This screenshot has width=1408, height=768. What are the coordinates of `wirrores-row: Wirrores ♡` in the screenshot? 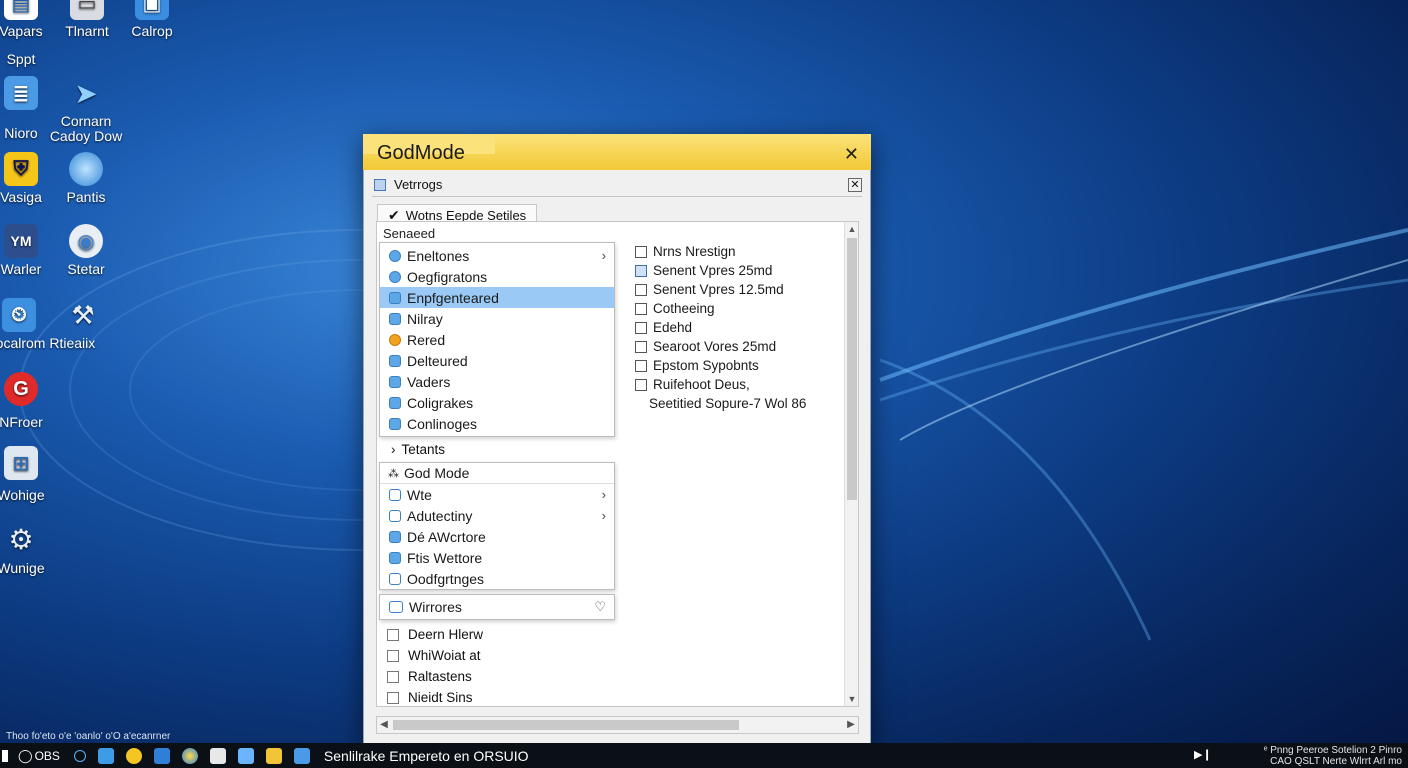 It's located at (497, 607).